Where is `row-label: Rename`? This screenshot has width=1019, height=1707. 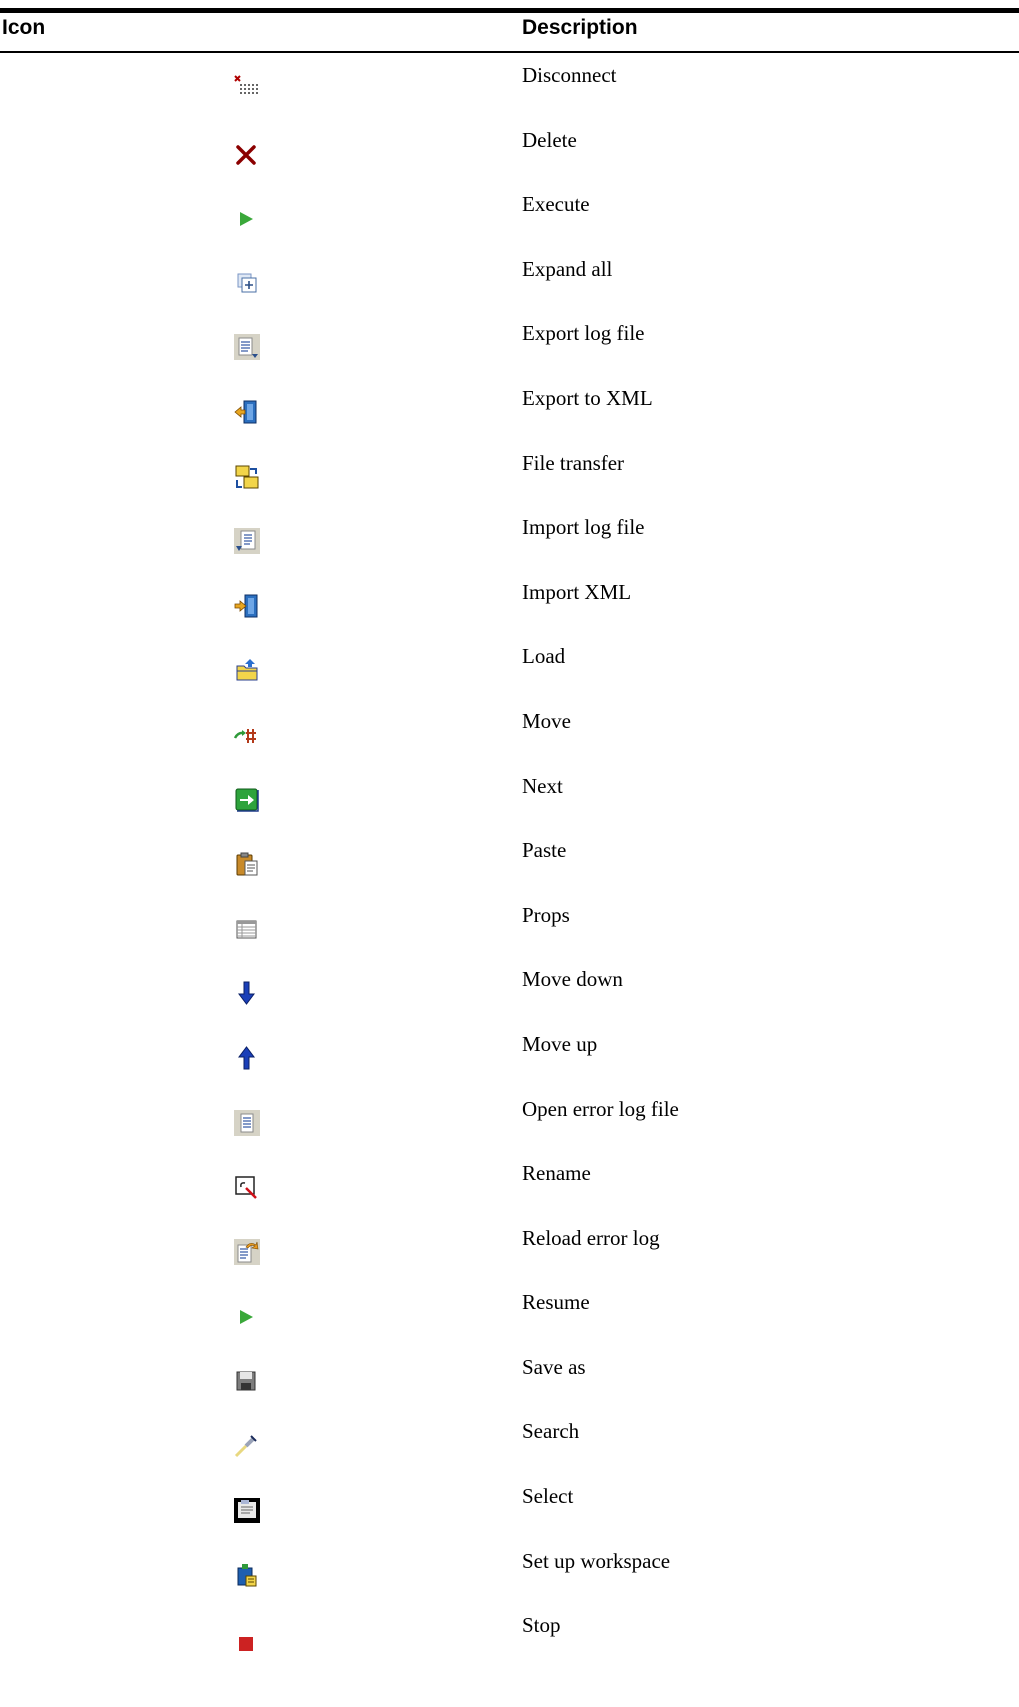
row-label: Rename is located at coordinates (556, 1173).